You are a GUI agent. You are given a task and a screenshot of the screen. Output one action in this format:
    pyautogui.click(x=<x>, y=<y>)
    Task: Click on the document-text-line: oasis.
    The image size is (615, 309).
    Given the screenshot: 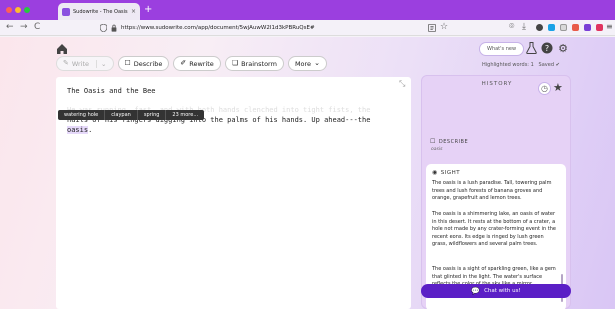 What is the action you would take?
    pyautogui.click(x=79, y=130)
    